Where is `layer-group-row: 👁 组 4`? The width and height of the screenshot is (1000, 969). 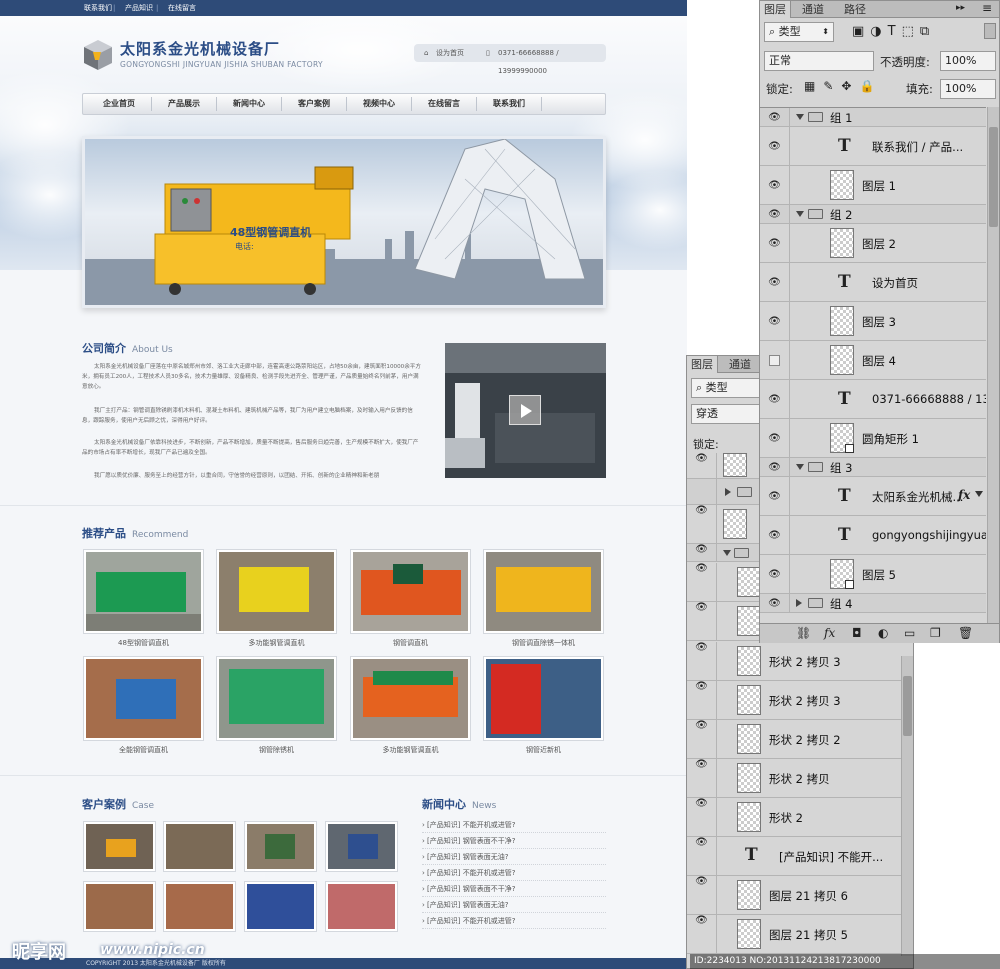
layer-group-row: 👁 组 4 is located at coordinates (873, 603).